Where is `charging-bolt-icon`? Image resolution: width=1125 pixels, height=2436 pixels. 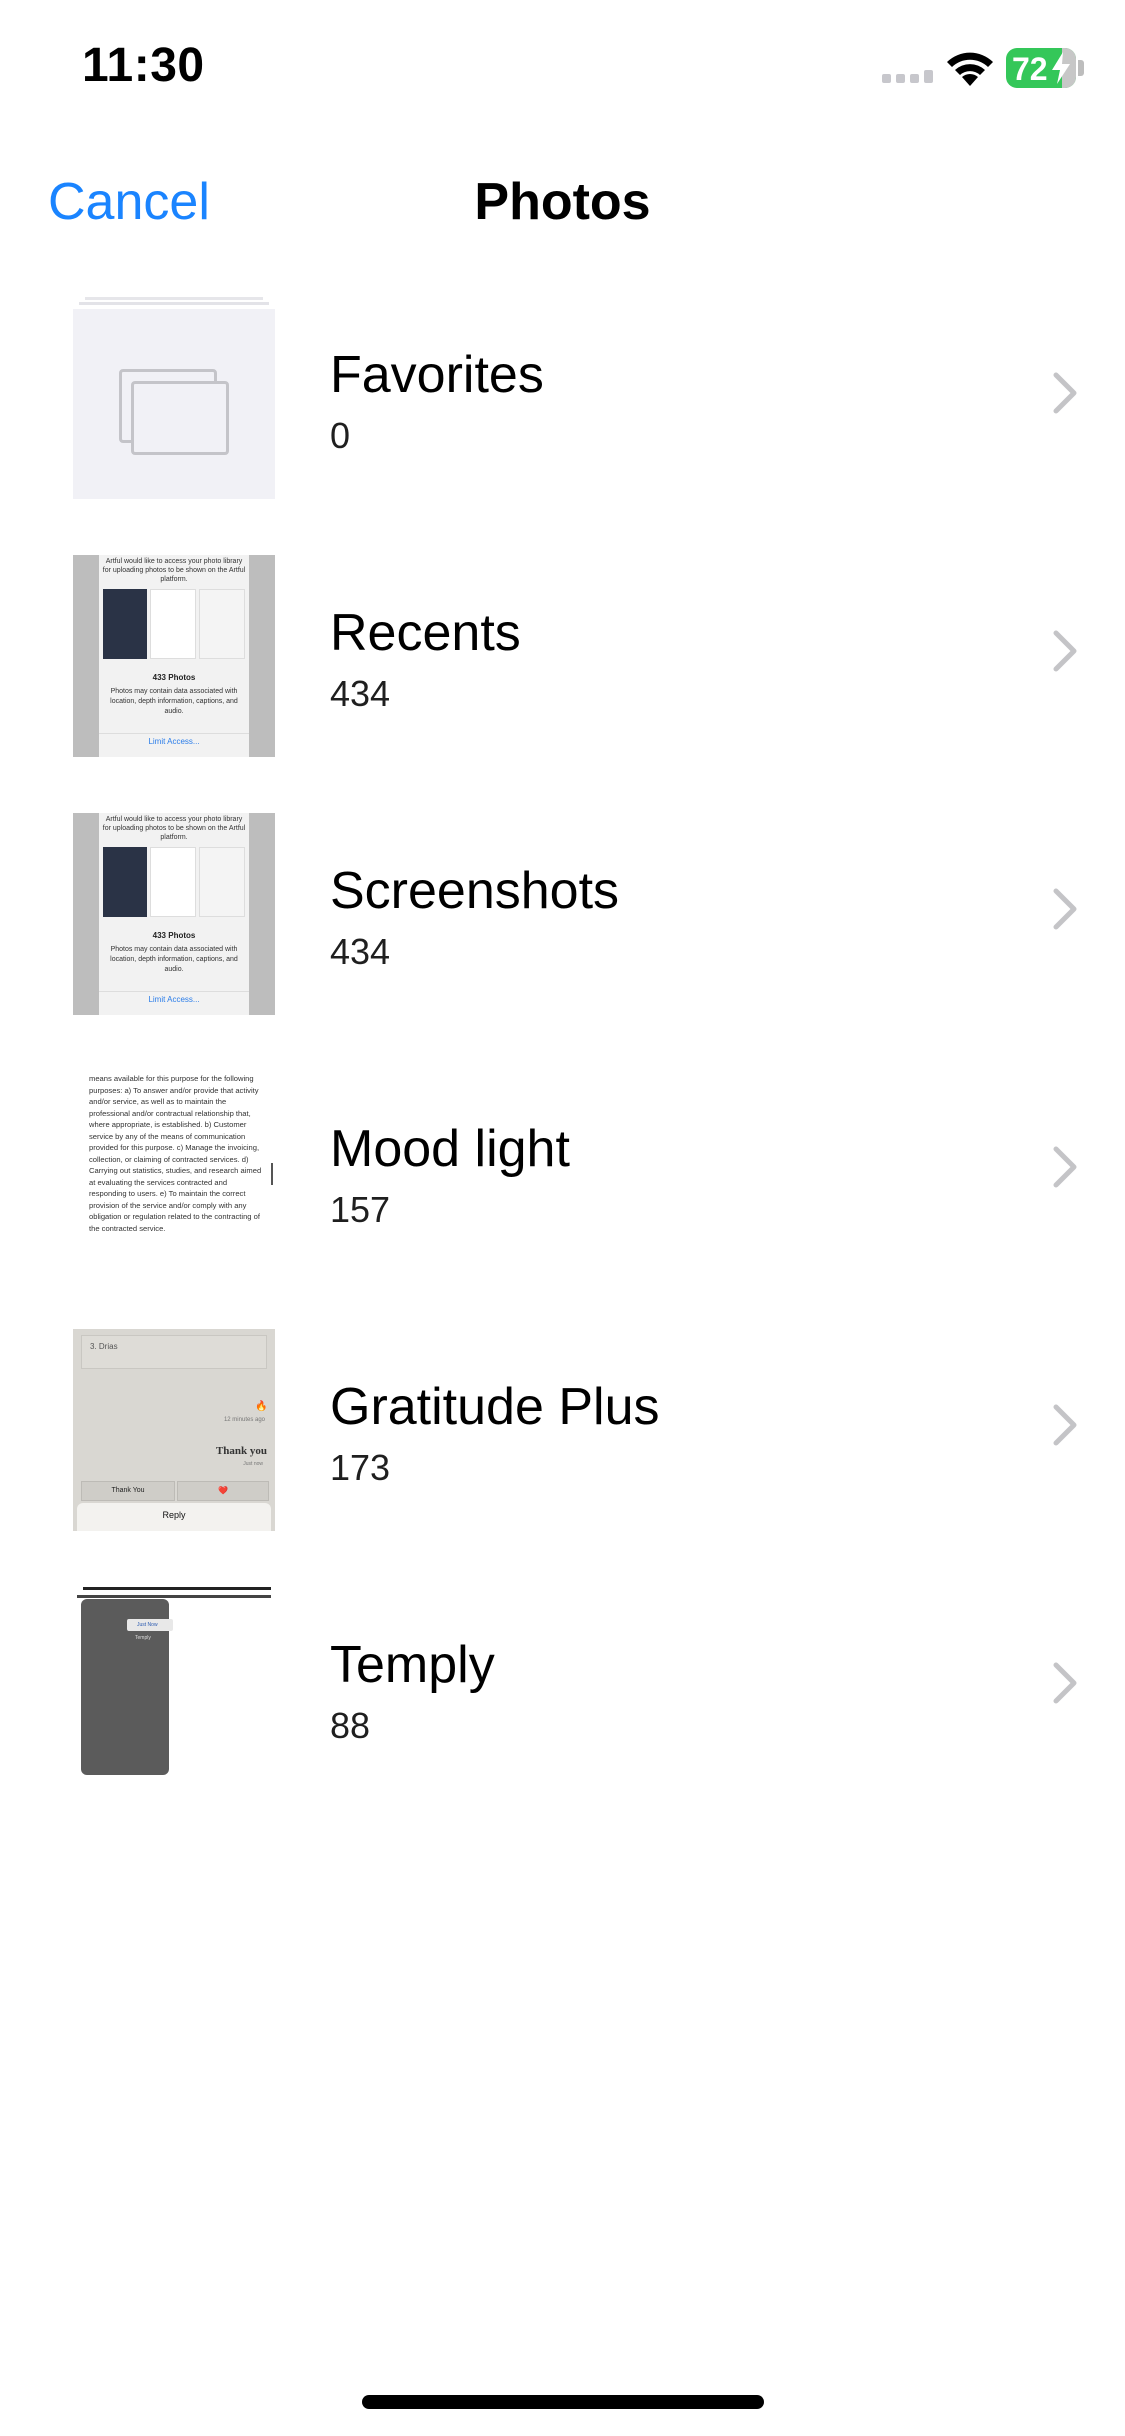
charging-bolt-icon is located at coordinates (1061, 68).